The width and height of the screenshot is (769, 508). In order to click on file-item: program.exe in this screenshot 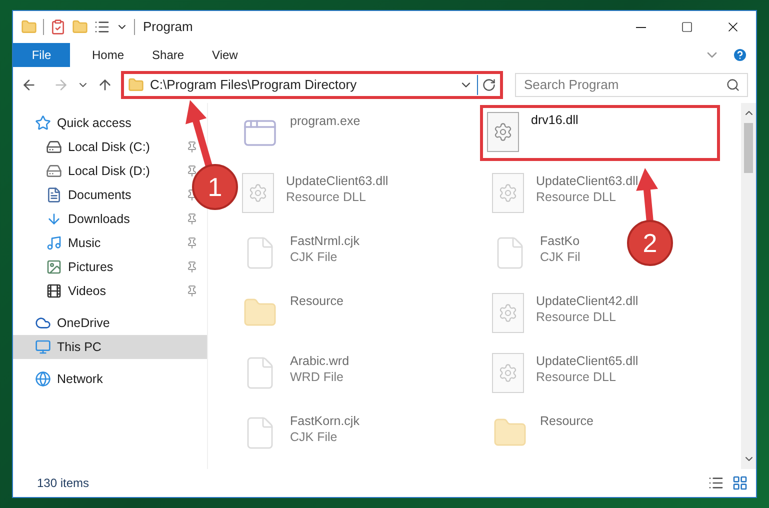, I will do `click(301, 131)`.